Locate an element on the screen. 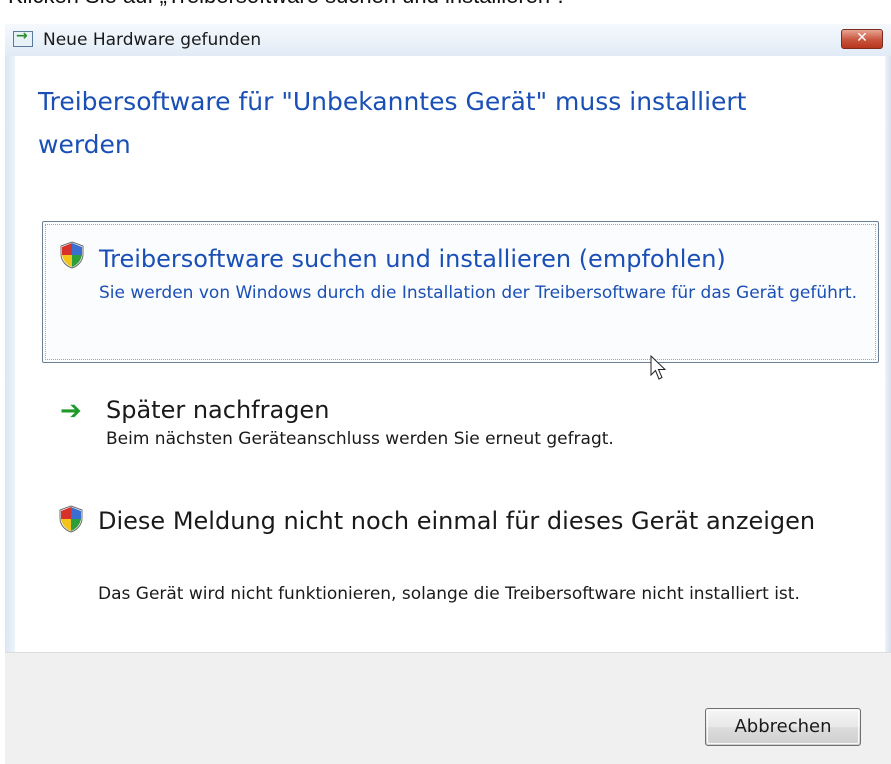  close-icon: ✕ is located at coordinates (862, 38).